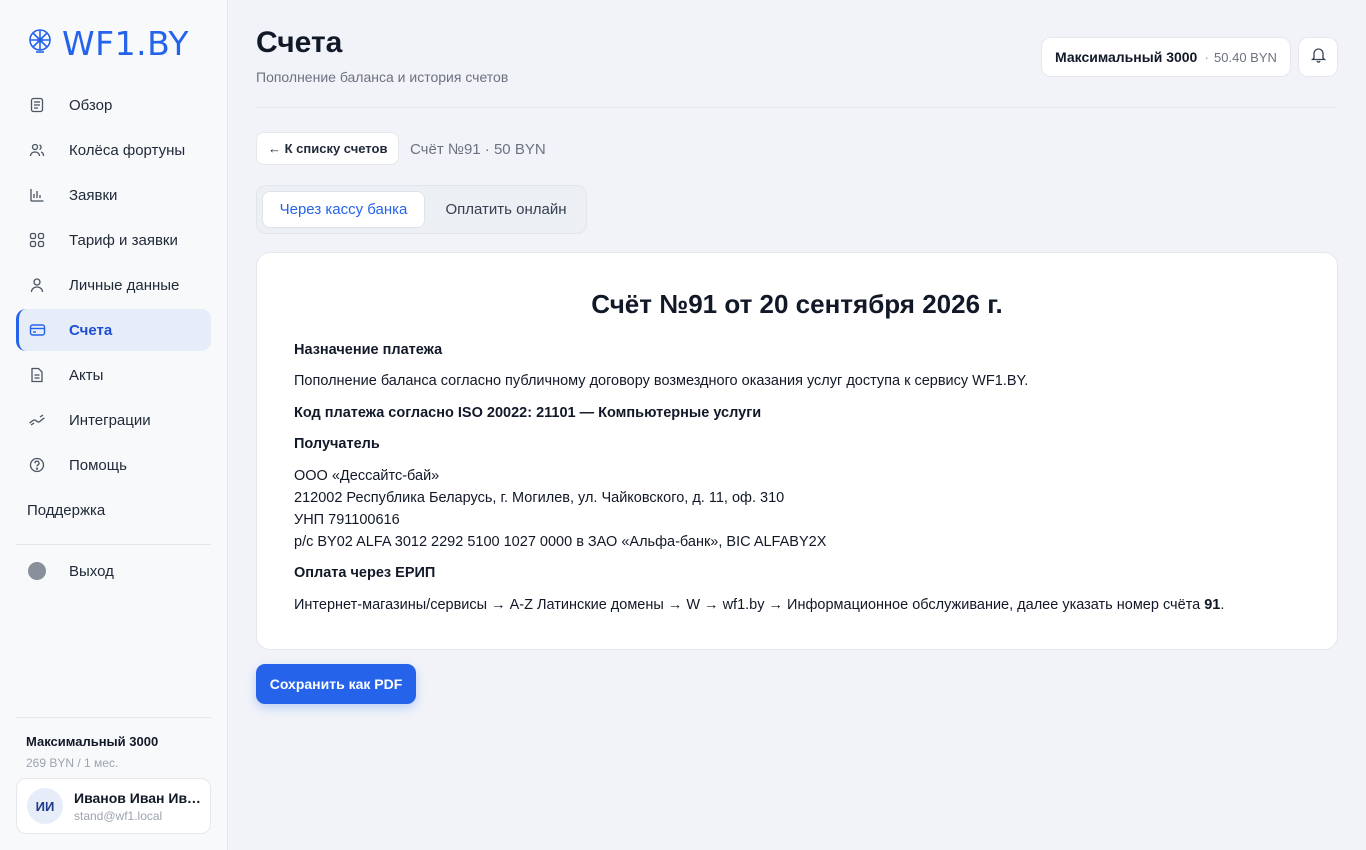  What do you see at coordinates (113, 330) in the screenshot?
I see `sidebar-item-invoices: Счета` at bounding box center [113, 330].